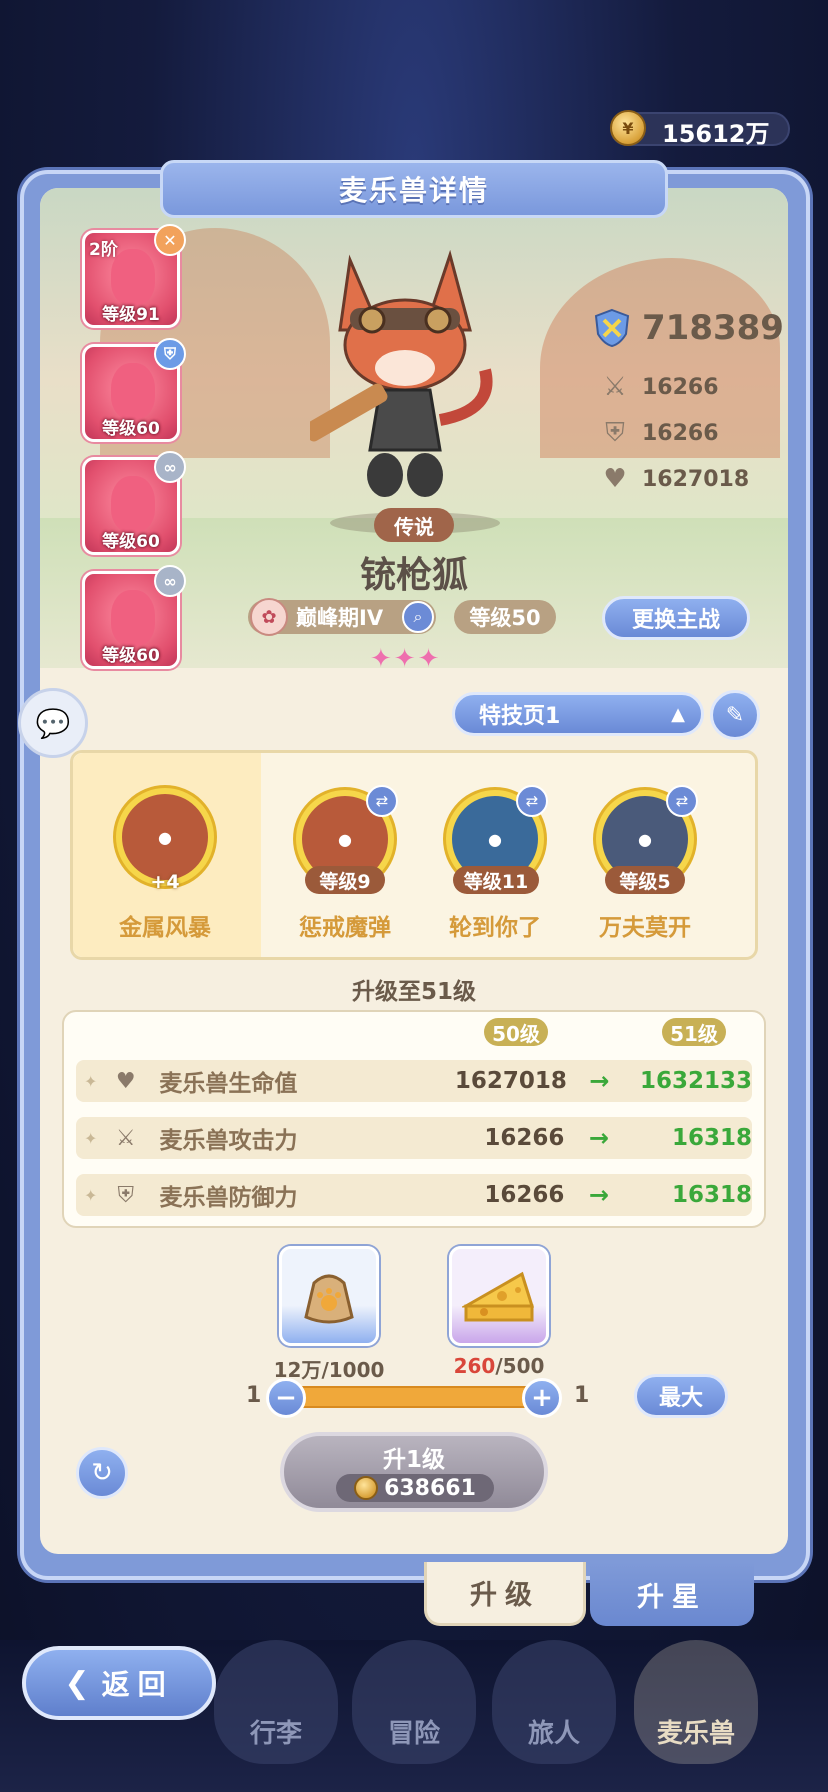 The height and width of the screenshot is (1792, 828). Describe the element at coordinates (672, 1594) in the screenshot. I see `tab-star-up: 升星` at that location.